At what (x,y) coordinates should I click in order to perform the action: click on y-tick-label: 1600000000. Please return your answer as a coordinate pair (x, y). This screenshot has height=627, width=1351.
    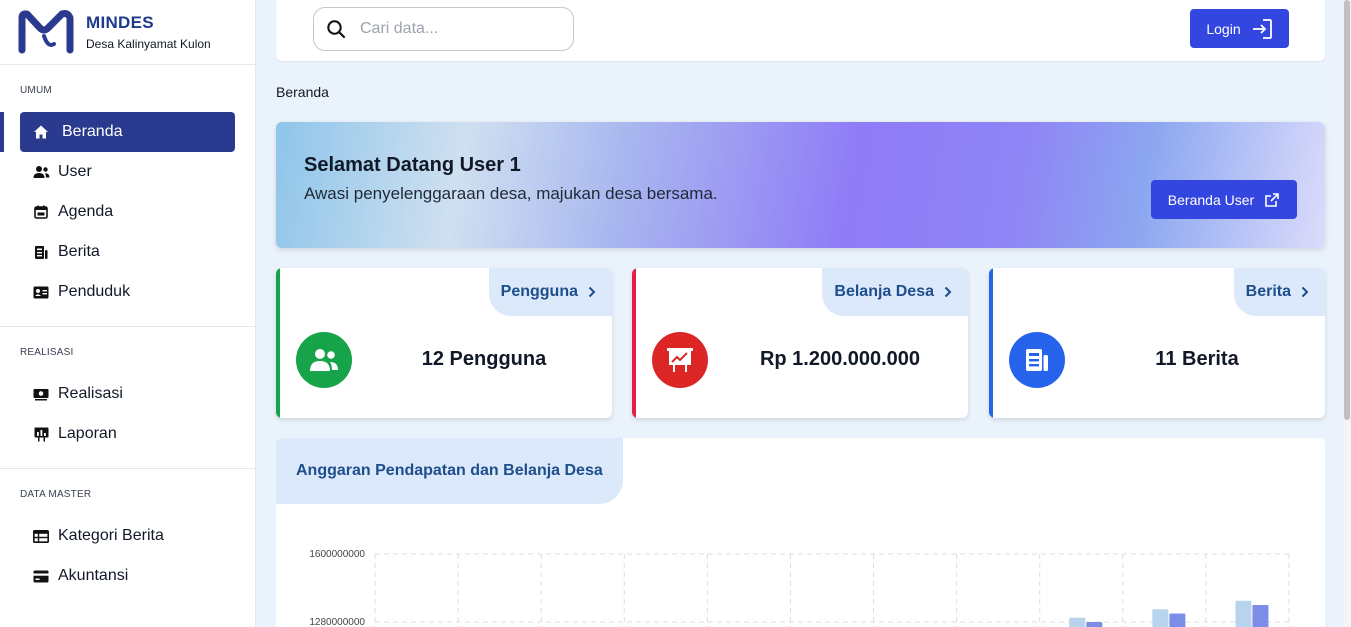
    Looking at the image, I should click on (337, 554).